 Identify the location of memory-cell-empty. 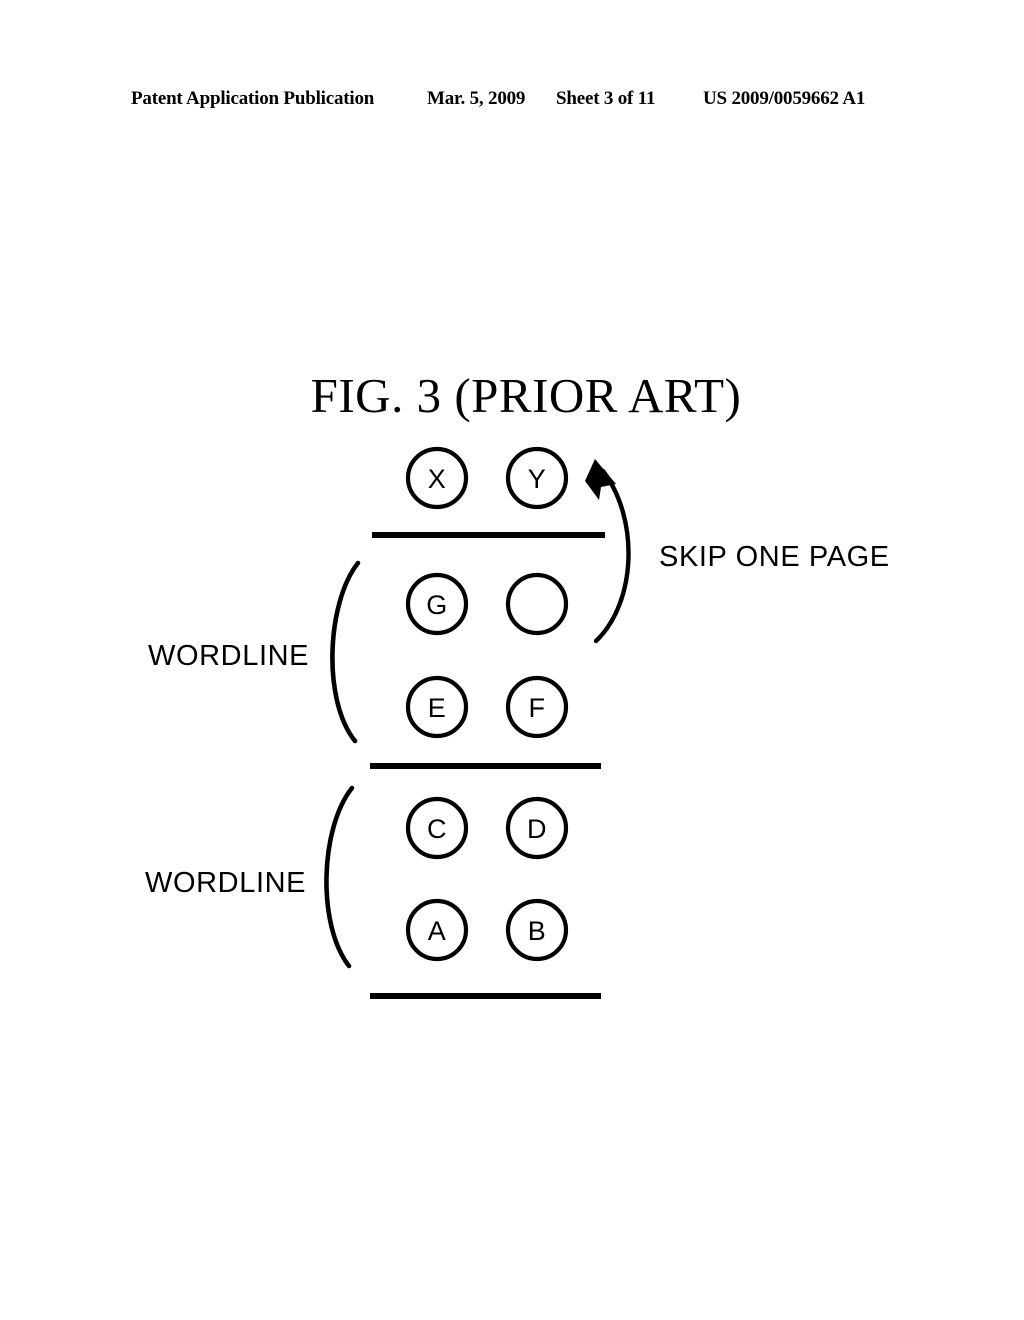
(537, 604).